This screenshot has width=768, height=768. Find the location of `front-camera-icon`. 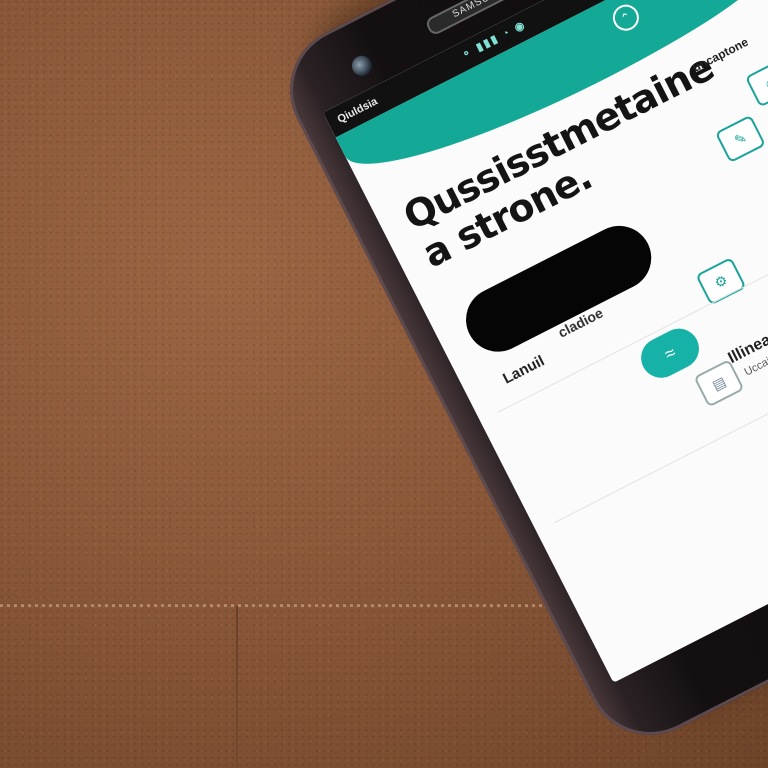

front-camera-icon is located at coordinates (362, 66).